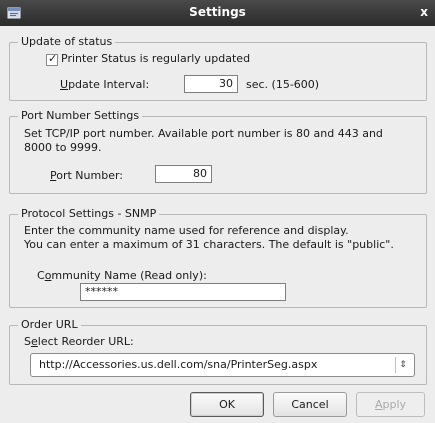 This screenshot has height=423, width=435. What do you see at coordinates (109, 84) in the screenshot?
I see `update-interval-label-text: pdate Interval:` at bounding box center [109, 84].